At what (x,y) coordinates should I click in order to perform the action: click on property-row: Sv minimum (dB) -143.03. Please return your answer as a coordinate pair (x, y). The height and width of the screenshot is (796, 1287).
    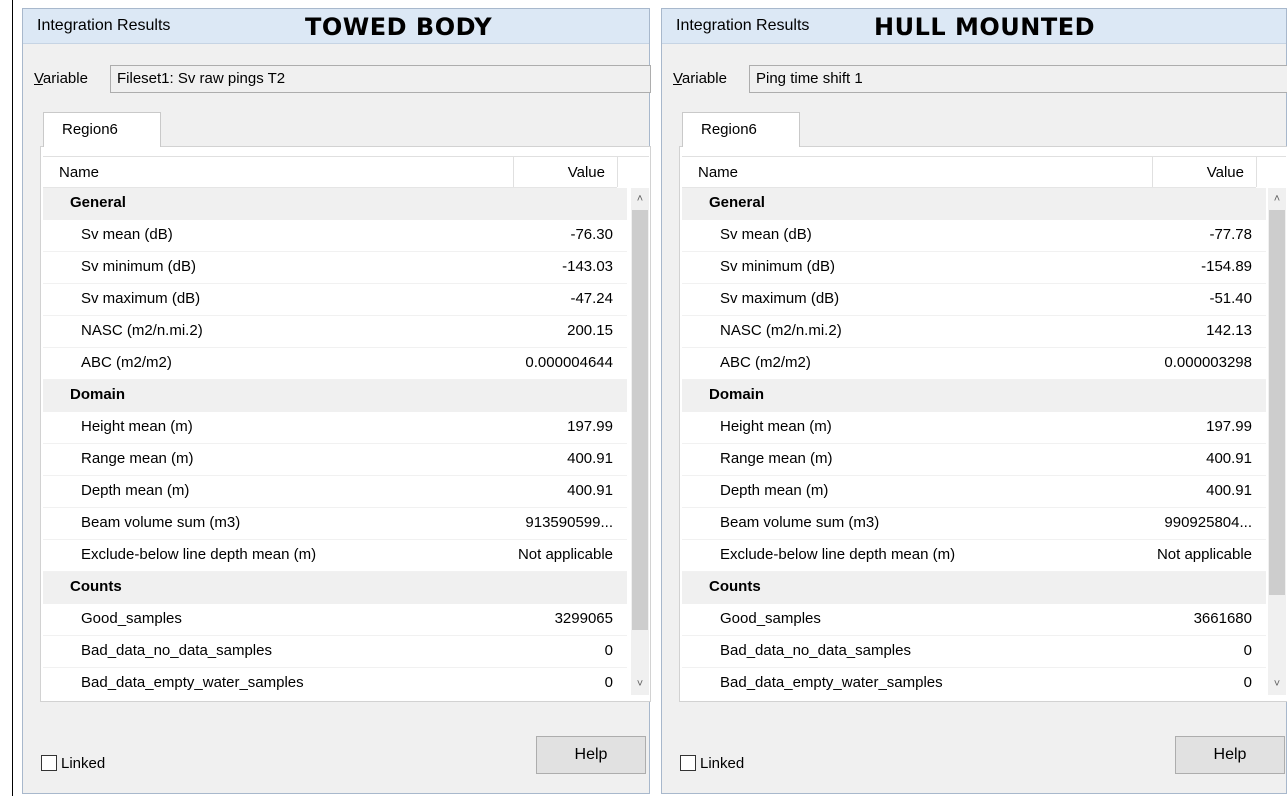
    Looking at the image, I should click on (335, 268).